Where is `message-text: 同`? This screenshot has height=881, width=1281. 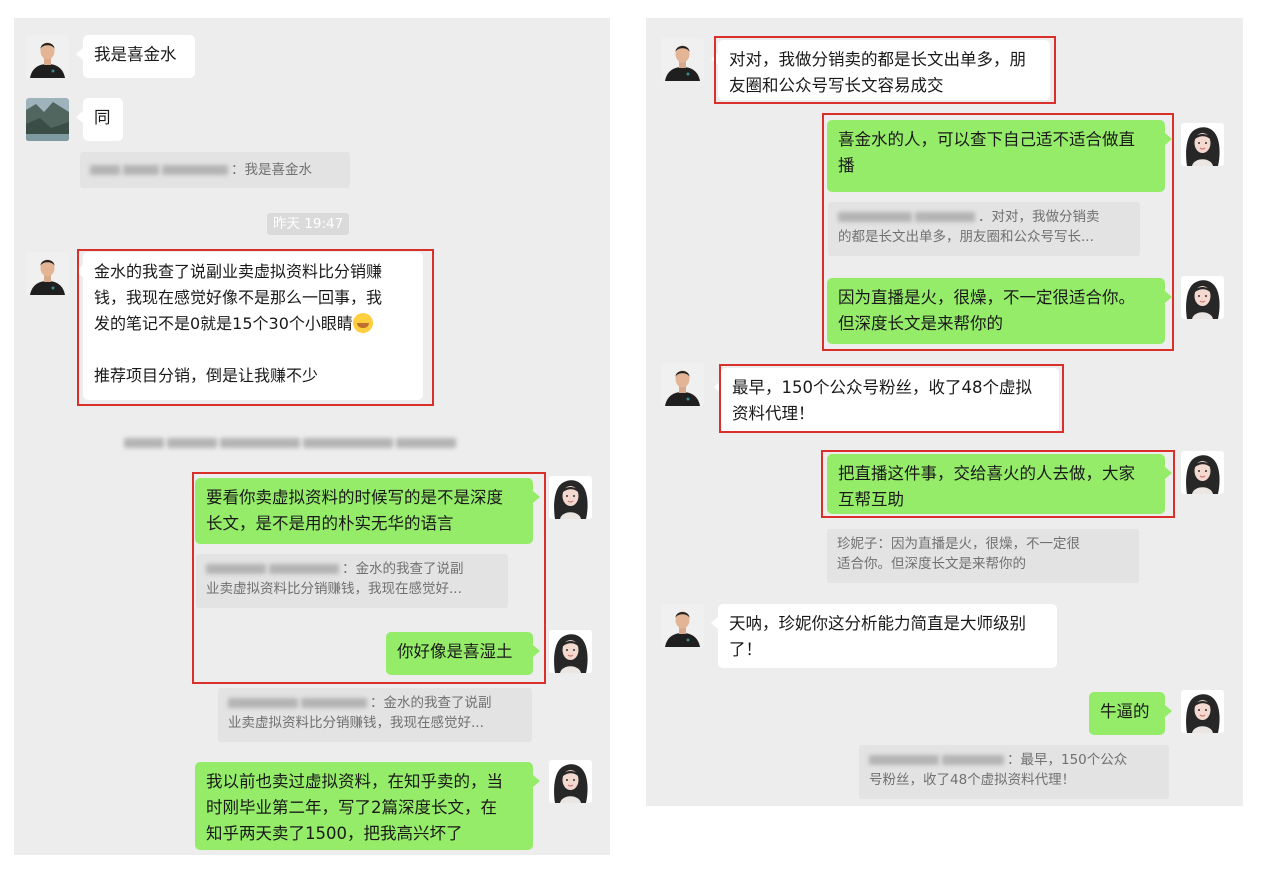
message-text: 同 is located at coordinates (102, 117).